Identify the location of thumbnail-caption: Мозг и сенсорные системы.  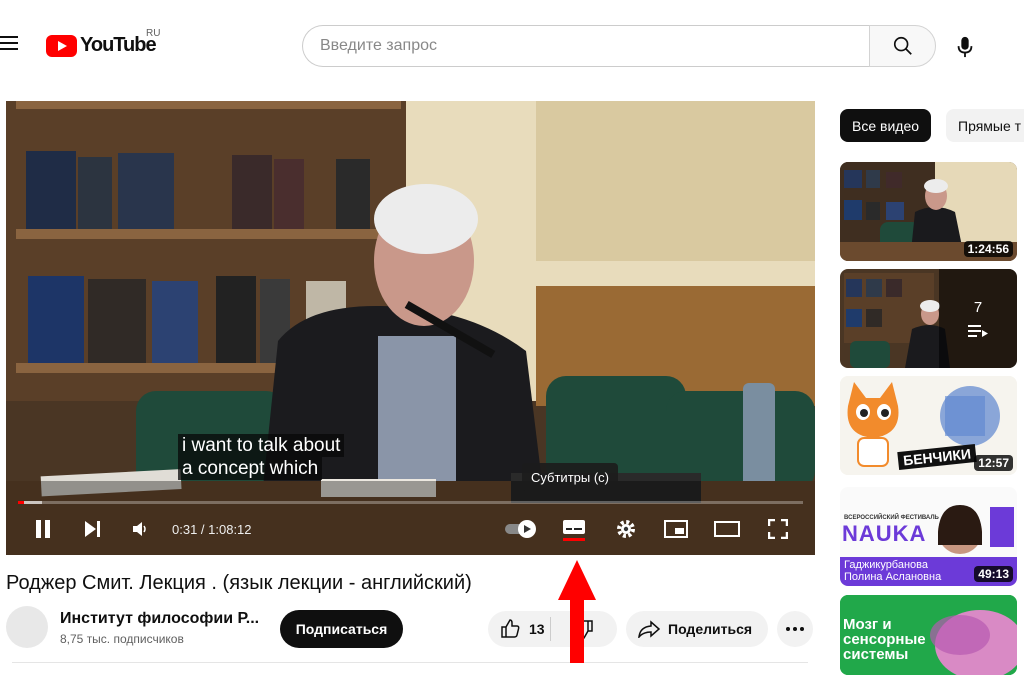
(884, 639).